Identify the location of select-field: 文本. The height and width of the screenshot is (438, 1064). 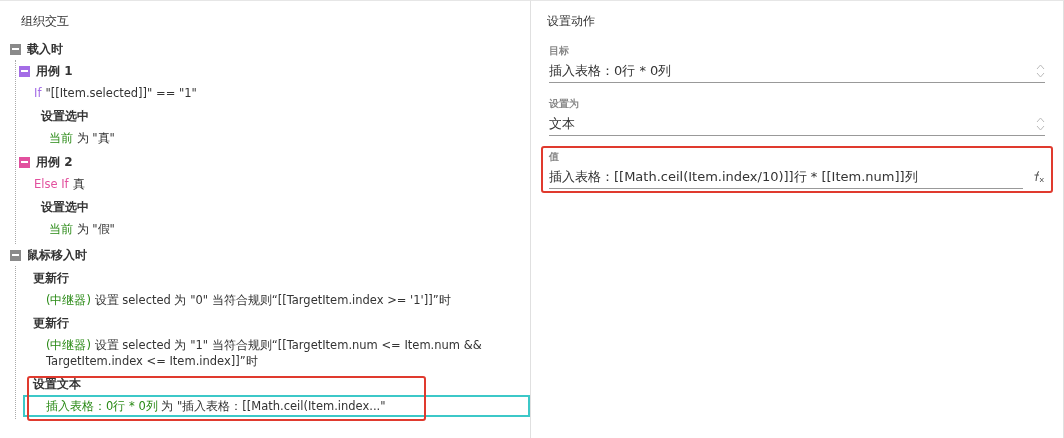
(797, 124).